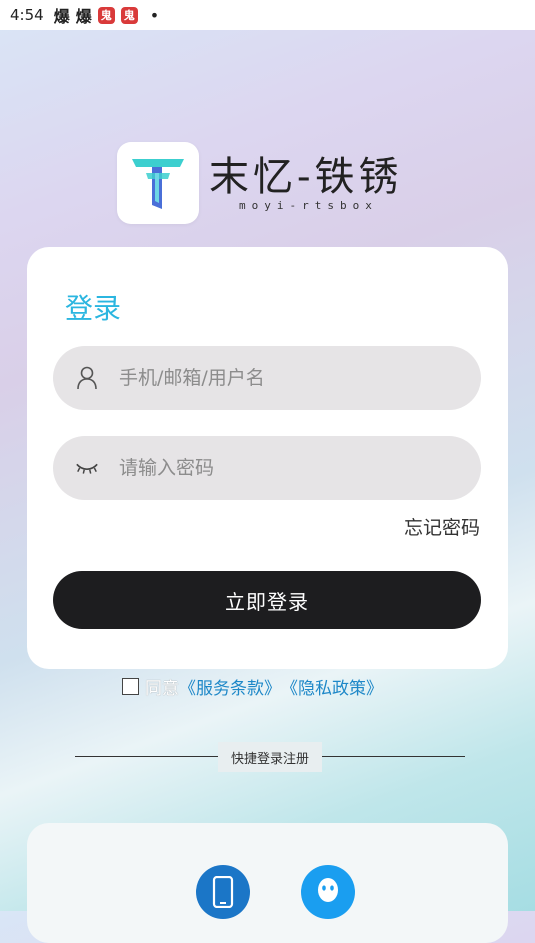 This screenshot has width=535, height=943. What do you see at coordinates (279, 468) in the screenshot?
I see `password-input` at bounding box center [279, 468].